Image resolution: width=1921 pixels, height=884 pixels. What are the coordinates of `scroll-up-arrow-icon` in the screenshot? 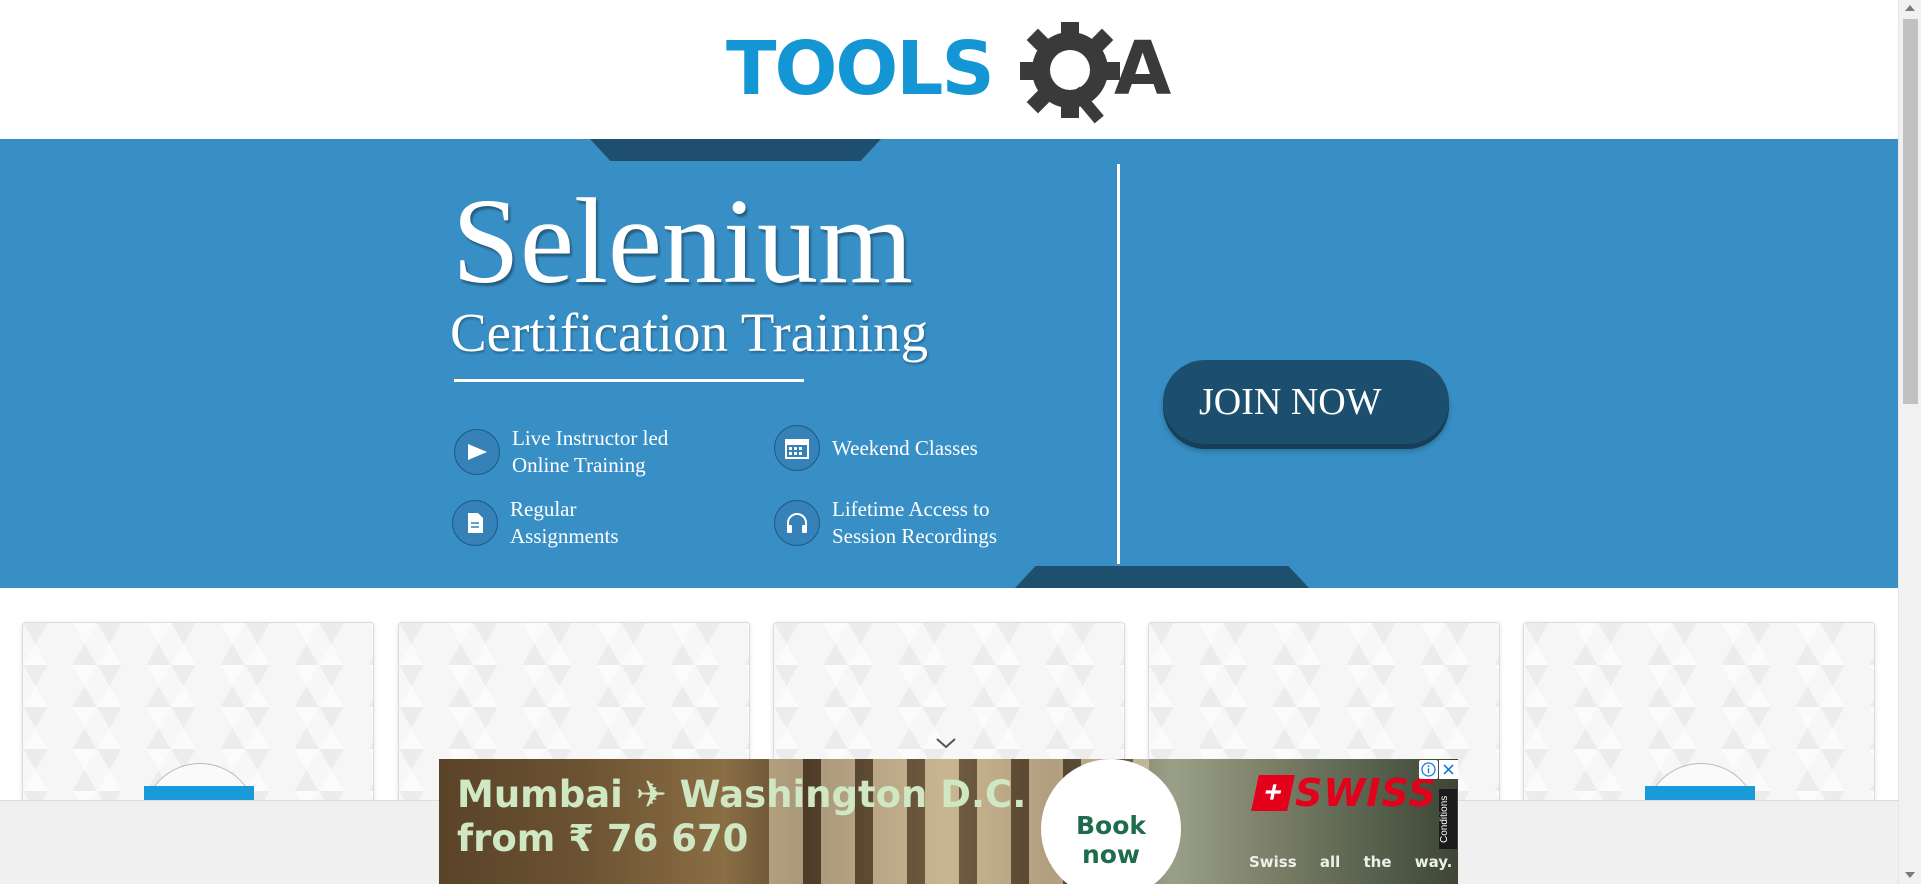 It's located at (1910, 8).